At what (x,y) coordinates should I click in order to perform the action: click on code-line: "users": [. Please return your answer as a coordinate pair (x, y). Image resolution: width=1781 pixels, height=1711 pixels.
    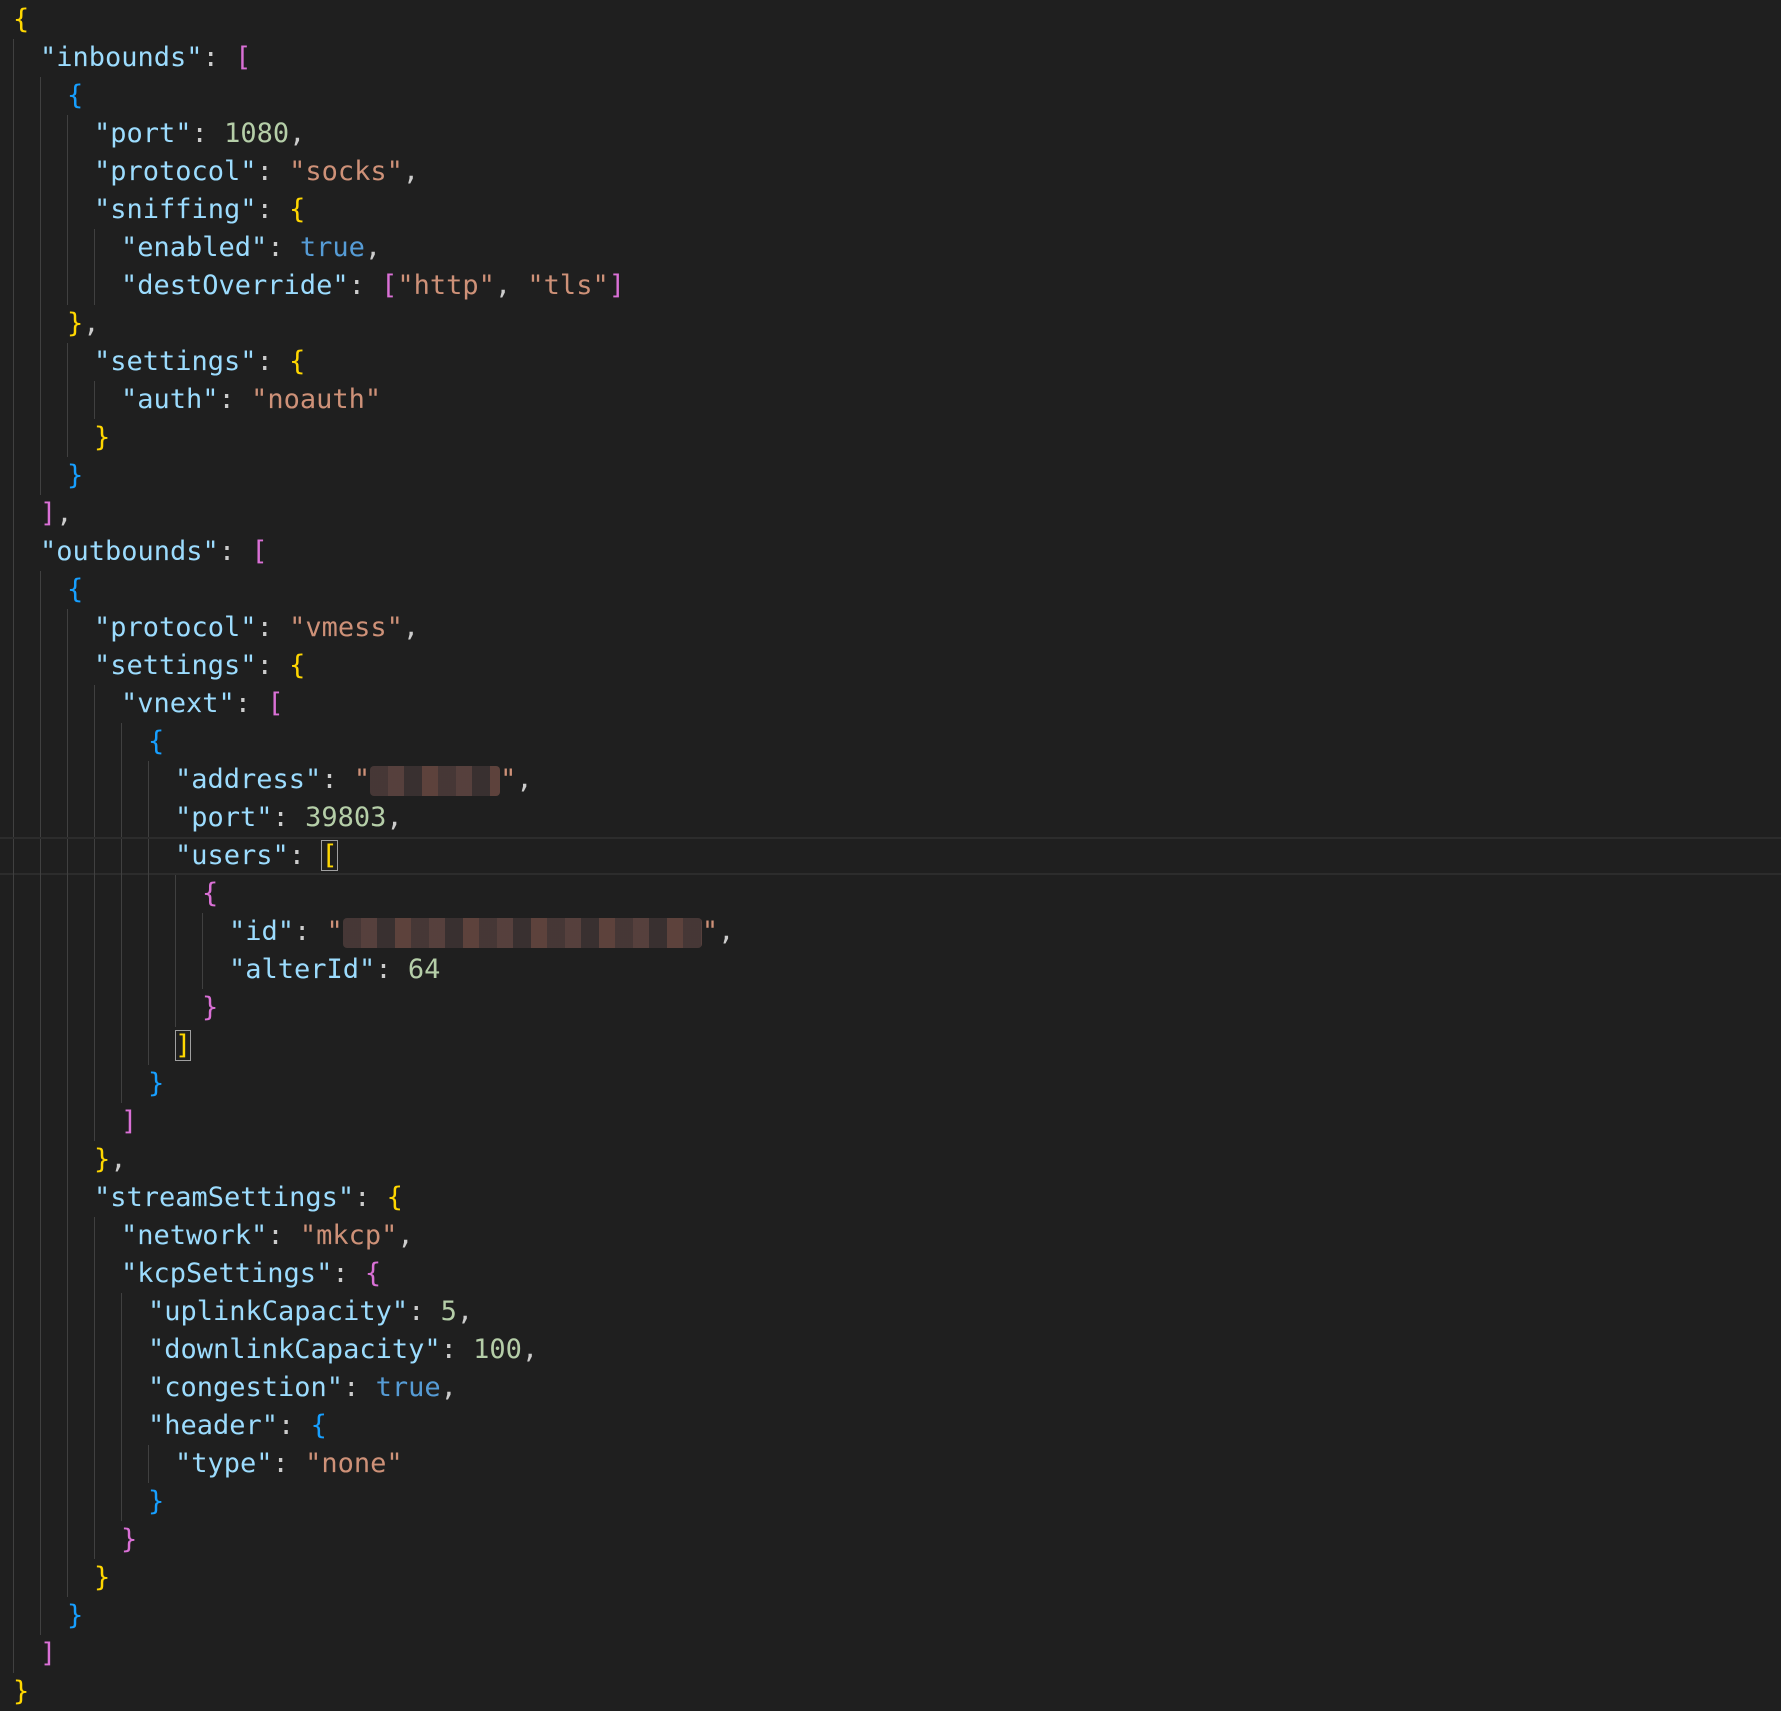
    Looking at the image, I should click on (890, 857).